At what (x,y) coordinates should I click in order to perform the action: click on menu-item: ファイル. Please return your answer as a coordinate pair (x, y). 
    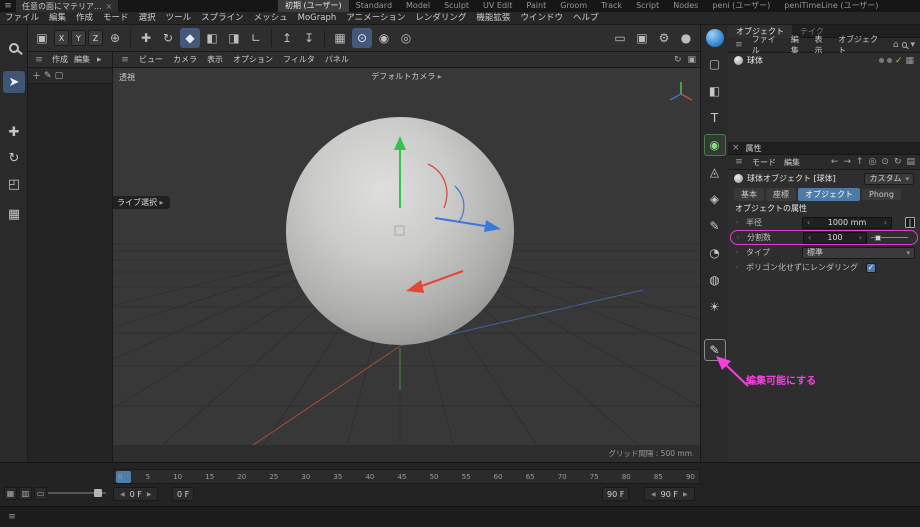
    Looking at the image, I should click on (22, 18).